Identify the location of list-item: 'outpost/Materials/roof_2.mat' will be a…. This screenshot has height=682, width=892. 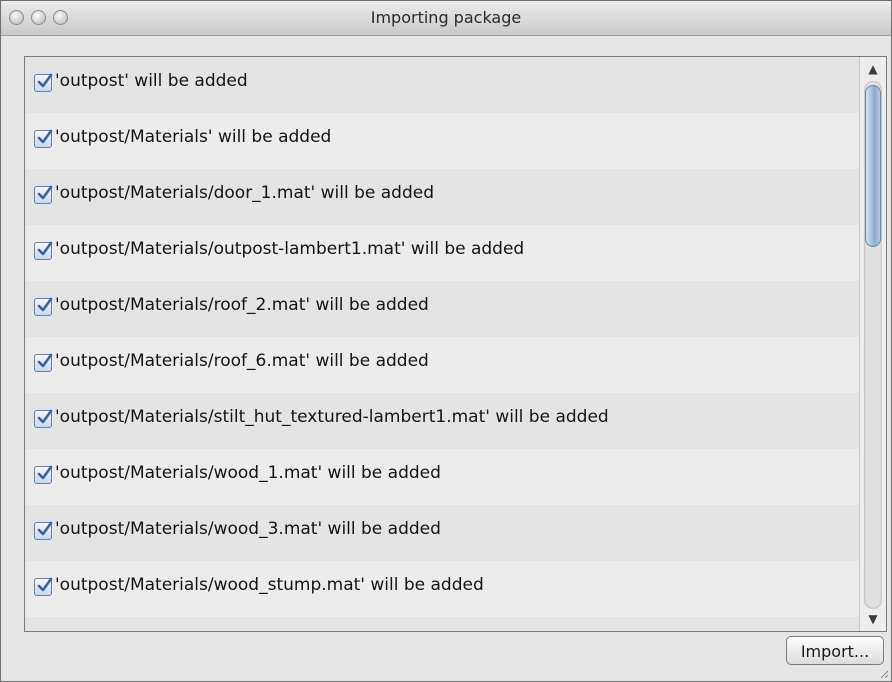
(442, 309).